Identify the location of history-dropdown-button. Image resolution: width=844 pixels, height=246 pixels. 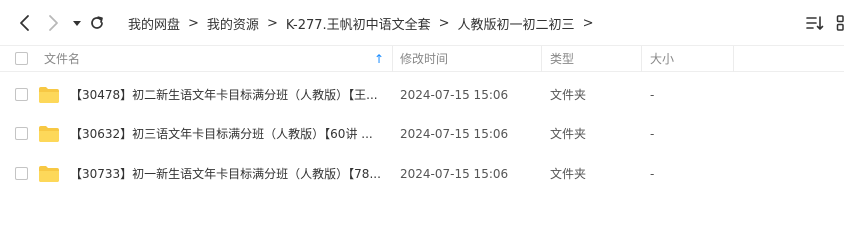
(77, 23).